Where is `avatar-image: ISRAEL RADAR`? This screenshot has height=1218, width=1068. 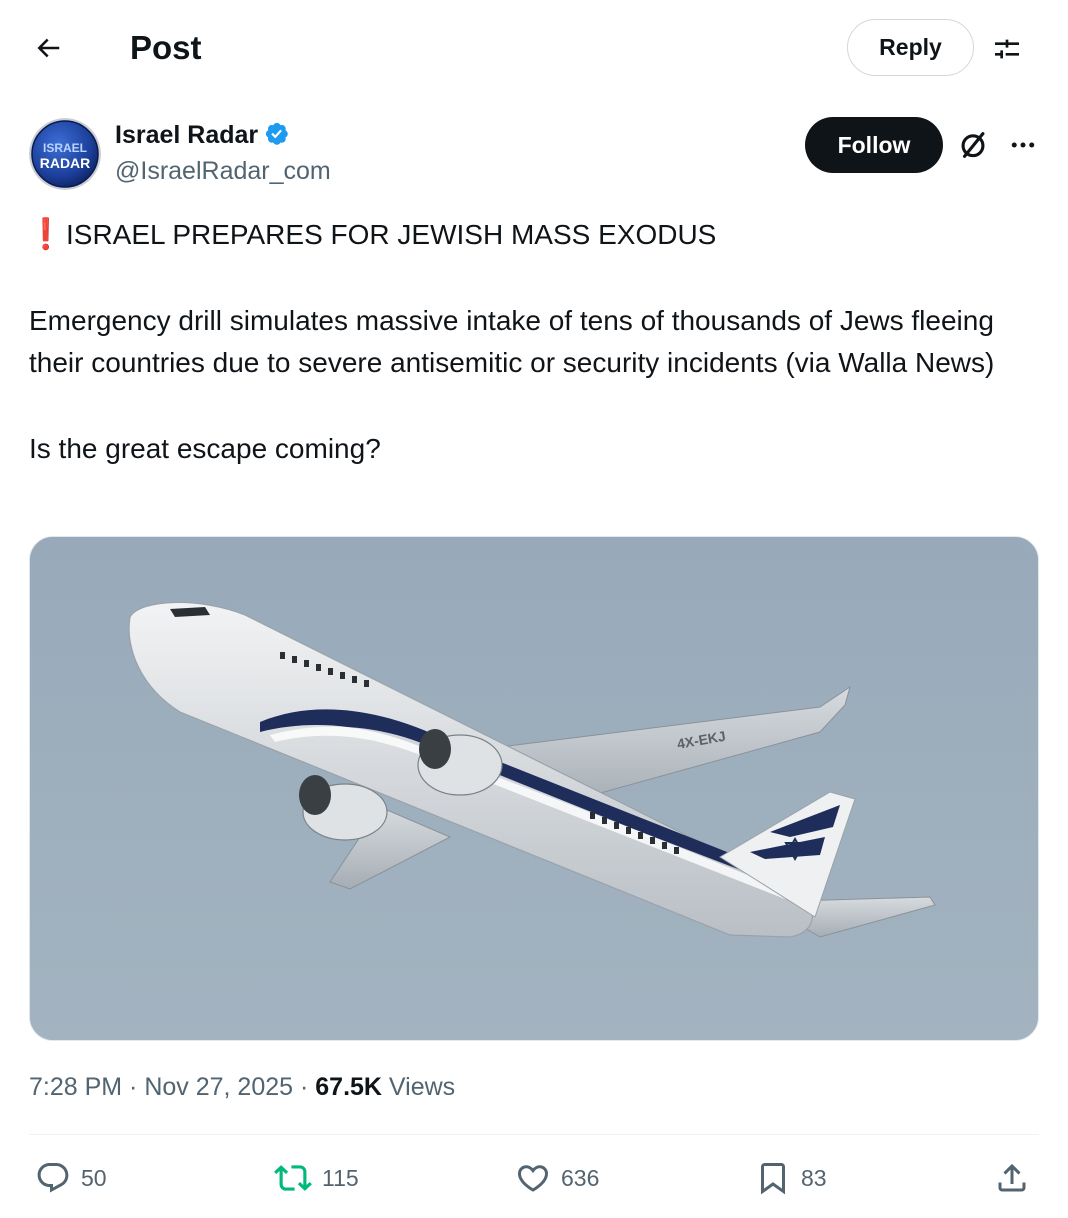
avatar-image: ISRAEL RADAR is located at coordinates (65, 154).